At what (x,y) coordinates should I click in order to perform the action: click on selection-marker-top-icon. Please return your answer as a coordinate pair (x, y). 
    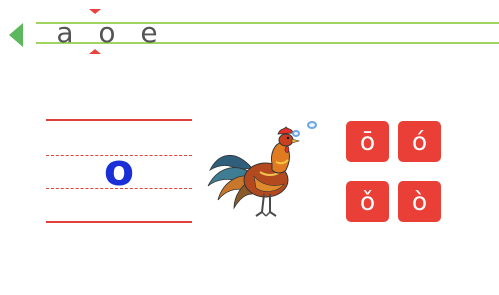
    Looking at the image, I should click on (95, 11).